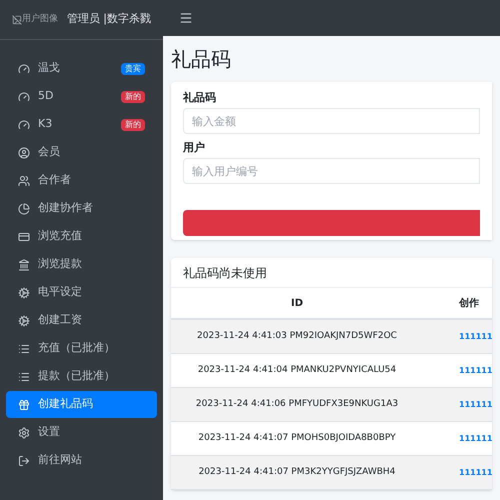  I want to click on logout-icon, so click(24, 460).